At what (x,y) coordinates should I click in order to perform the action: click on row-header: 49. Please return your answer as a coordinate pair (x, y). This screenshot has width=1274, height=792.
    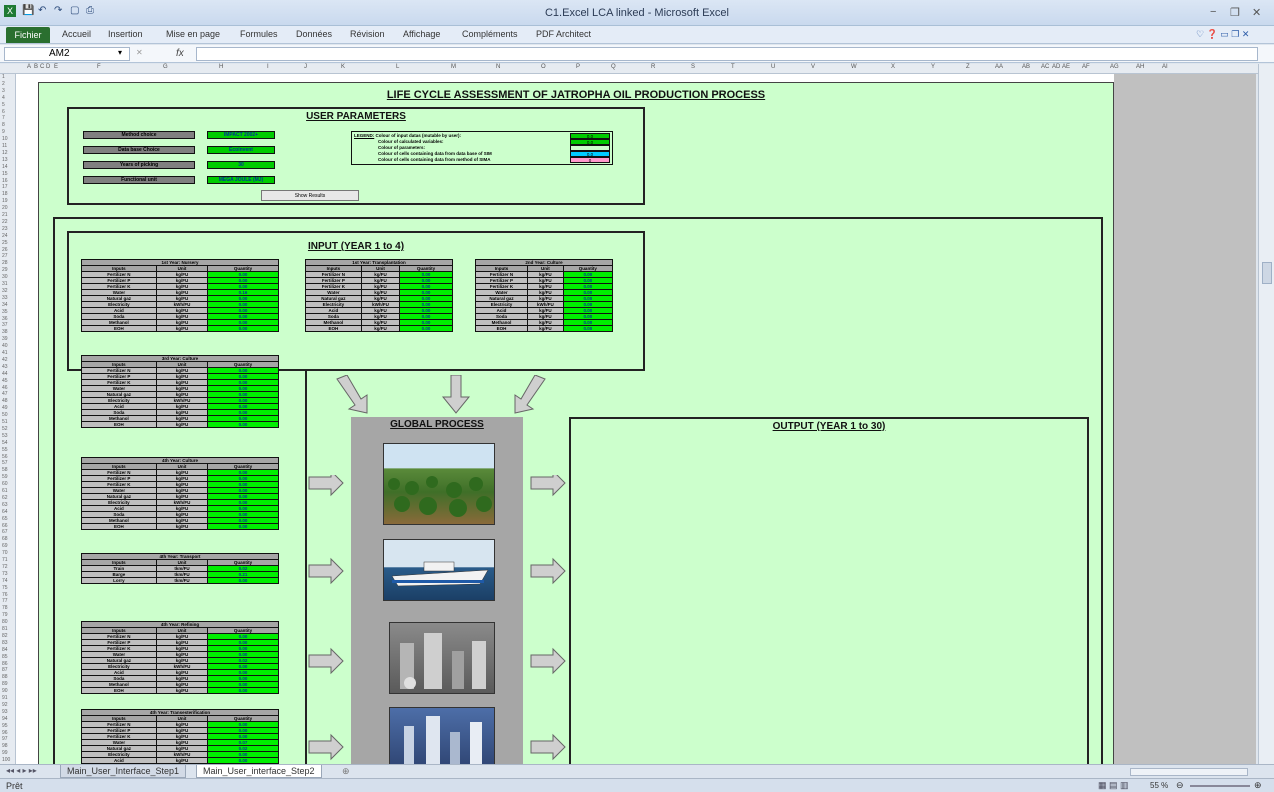
    Looking at the image, I should click on (5, 408).